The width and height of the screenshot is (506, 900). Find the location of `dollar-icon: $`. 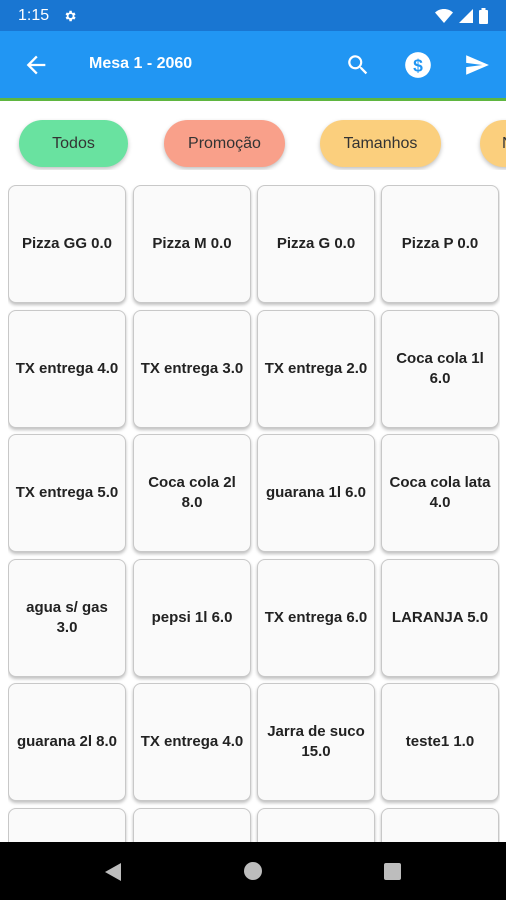

dollar-icon: $ is located at coordinates (418, 65).